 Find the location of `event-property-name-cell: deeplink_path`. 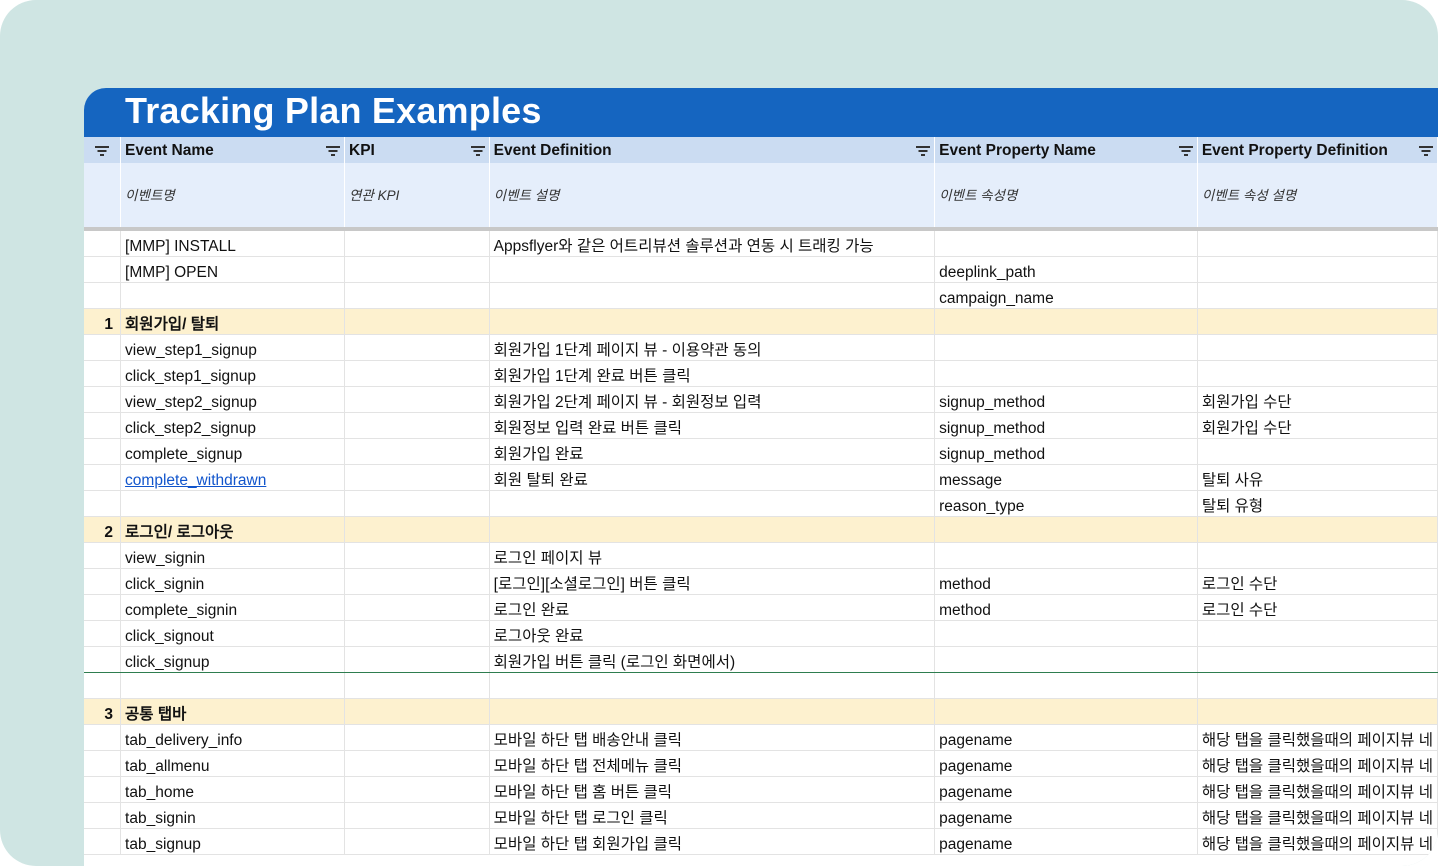

event-property-name-cell: deeplink_path is located at coordinates (1066, 269).